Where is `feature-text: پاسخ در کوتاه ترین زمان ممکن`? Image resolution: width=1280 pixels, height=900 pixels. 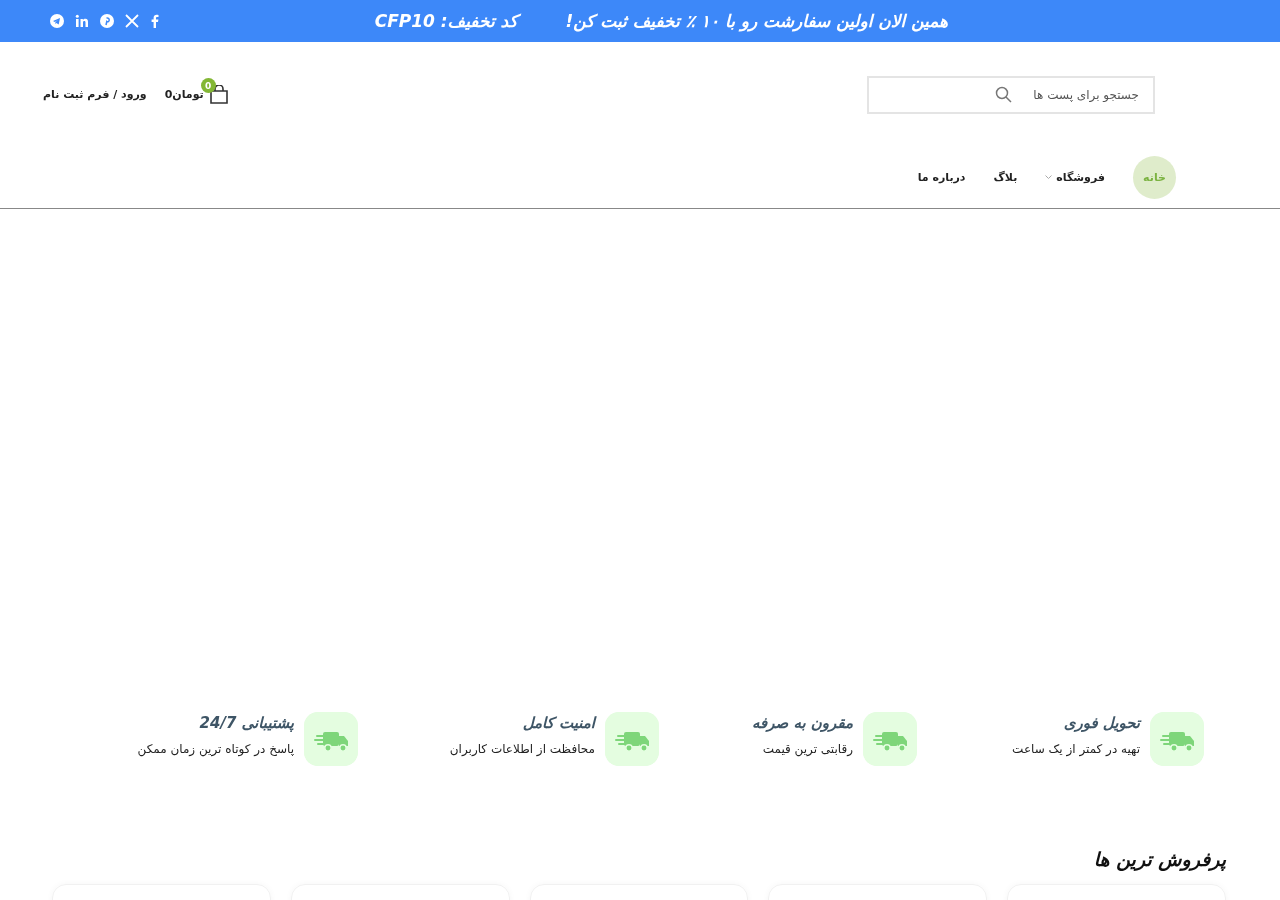 feature-text: پاسخ در کوتاه ترین زمان ممکن is located at coordinates (215, 749).